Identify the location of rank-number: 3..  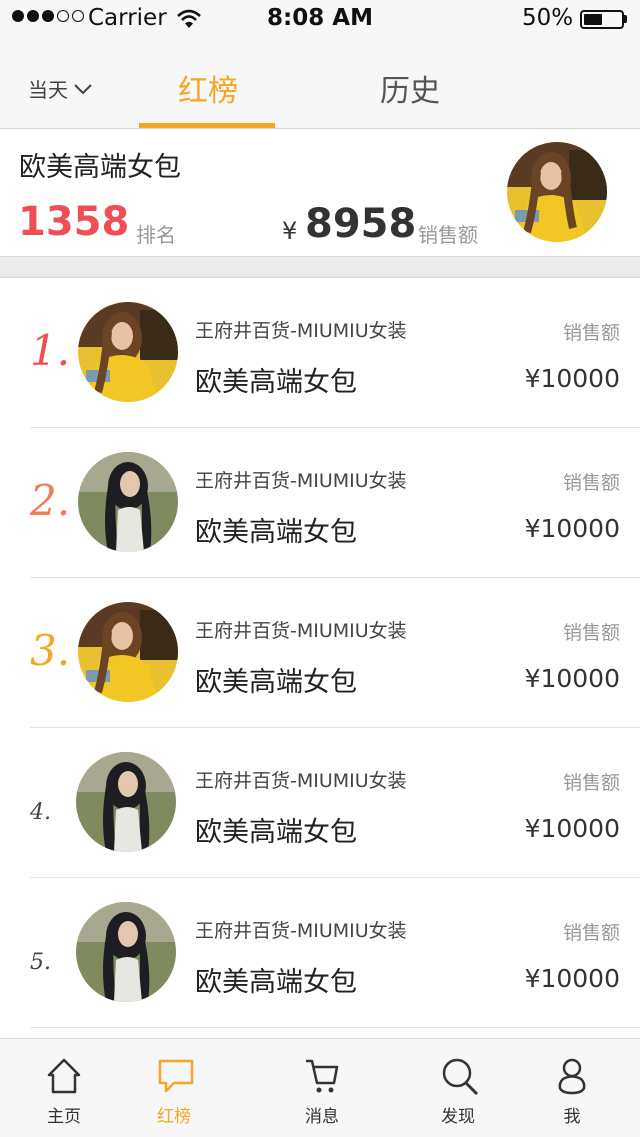
(50, 650).